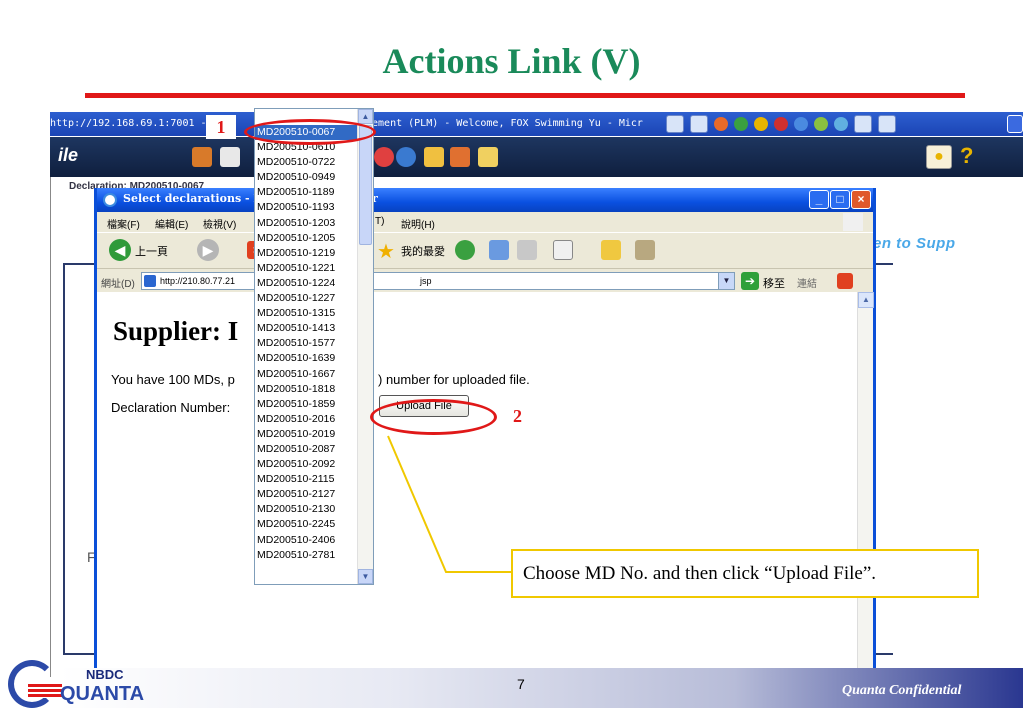  Describe the element at coordinates (230, 157) in the screenshot. I see `plm-toolbar-save-icon` at that location.